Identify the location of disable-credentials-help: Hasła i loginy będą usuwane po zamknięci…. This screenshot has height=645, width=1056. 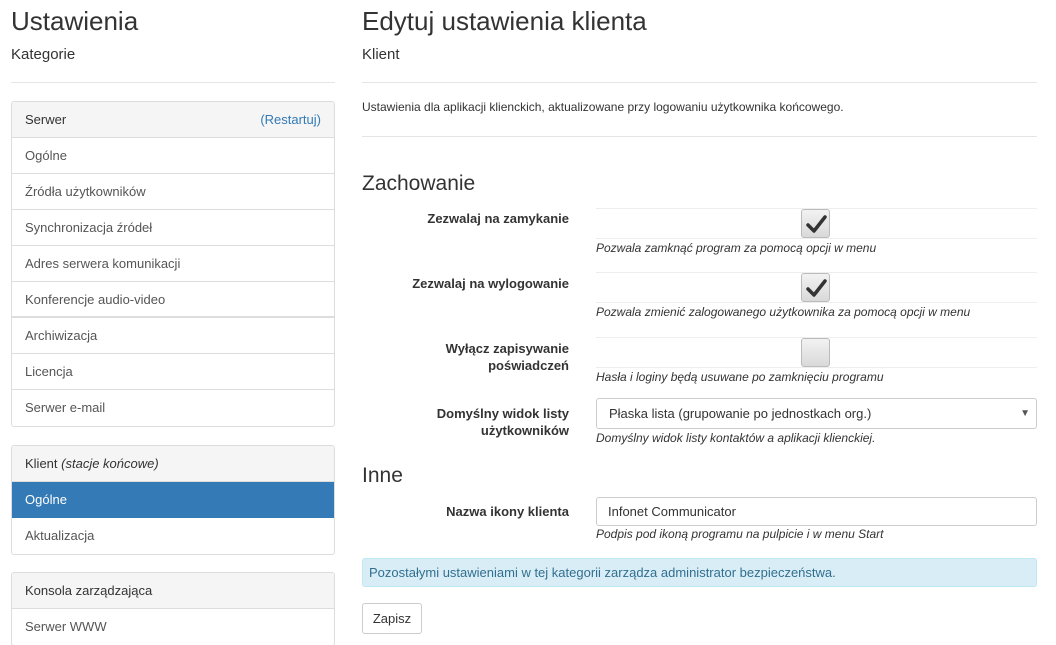
(740, 377).